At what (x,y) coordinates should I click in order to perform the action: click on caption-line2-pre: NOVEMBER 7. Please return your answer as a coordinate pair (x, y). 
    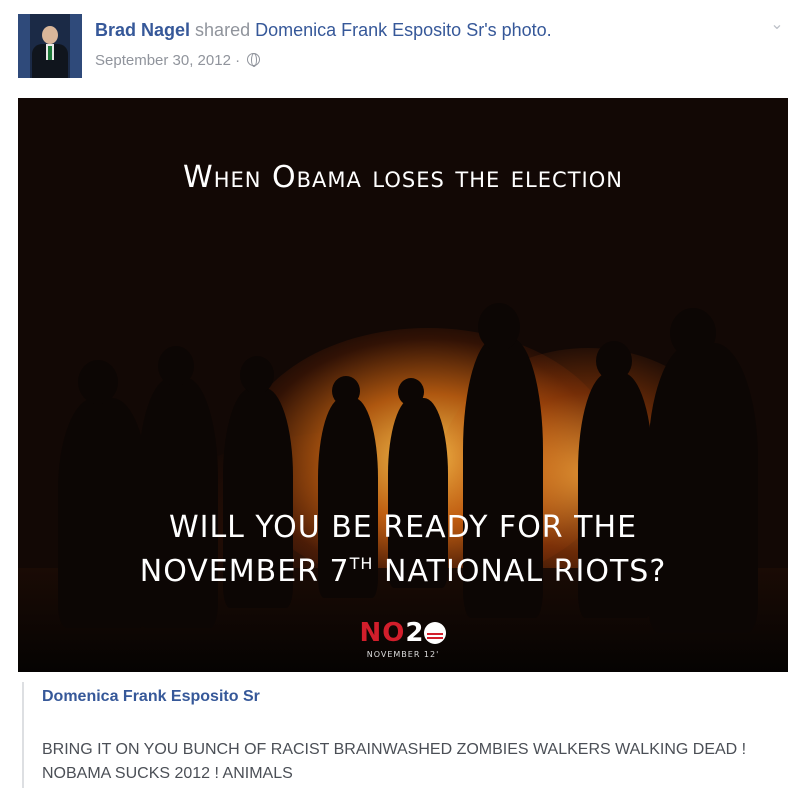
    Looking at the image, I should click on (244, 571).